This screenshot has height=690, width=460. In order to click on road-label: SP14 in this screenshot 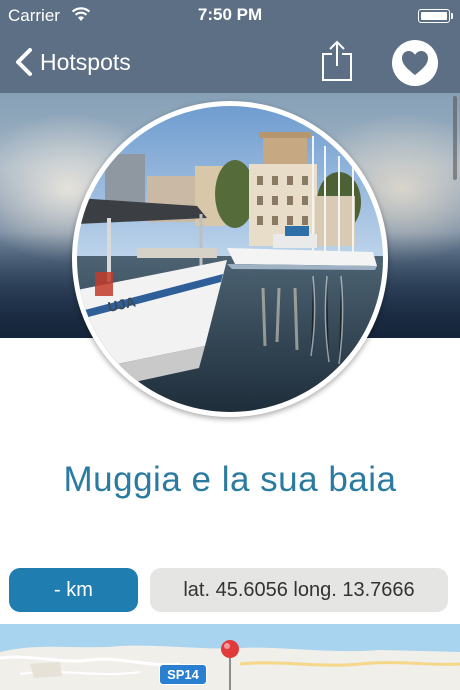, I will do `click(183, 674)`.